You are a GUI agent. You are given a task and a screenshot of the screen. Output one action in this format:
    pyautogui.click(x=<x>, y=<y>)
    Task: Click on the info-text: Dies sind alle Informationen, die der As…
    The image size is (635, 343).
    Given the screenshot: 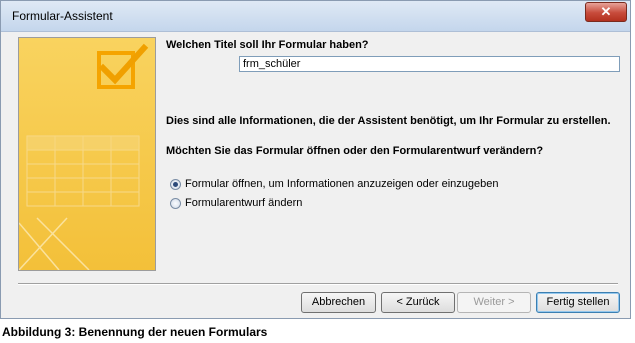 What is the action you would take?
    pyautogui.click(x=388, y=121)
    